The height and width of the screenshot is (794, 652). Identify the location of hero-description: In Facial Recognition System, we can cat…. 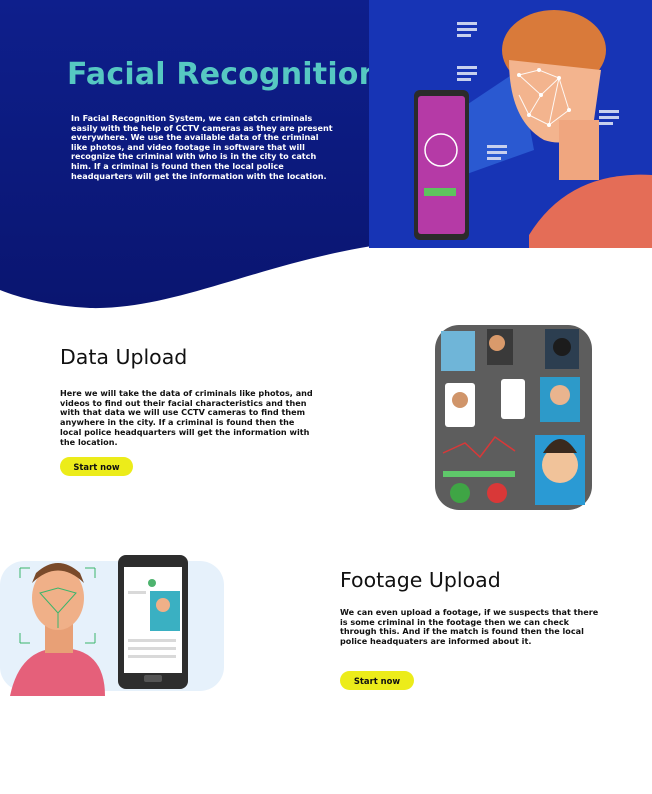
(202, 147).